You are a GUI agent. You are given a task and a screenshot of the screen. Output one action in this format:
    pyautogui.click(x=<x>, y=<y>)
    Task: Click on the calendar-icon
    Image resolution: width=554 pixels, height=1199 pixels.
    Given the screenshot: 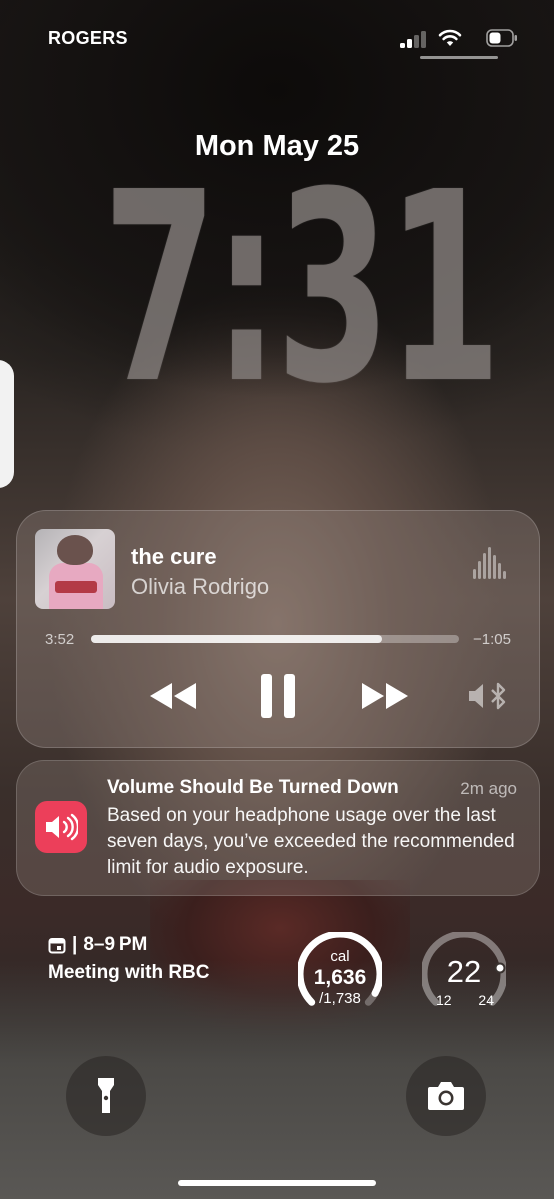 What is the action you would take?
    pyautogui.click(x=57, y=946)
    